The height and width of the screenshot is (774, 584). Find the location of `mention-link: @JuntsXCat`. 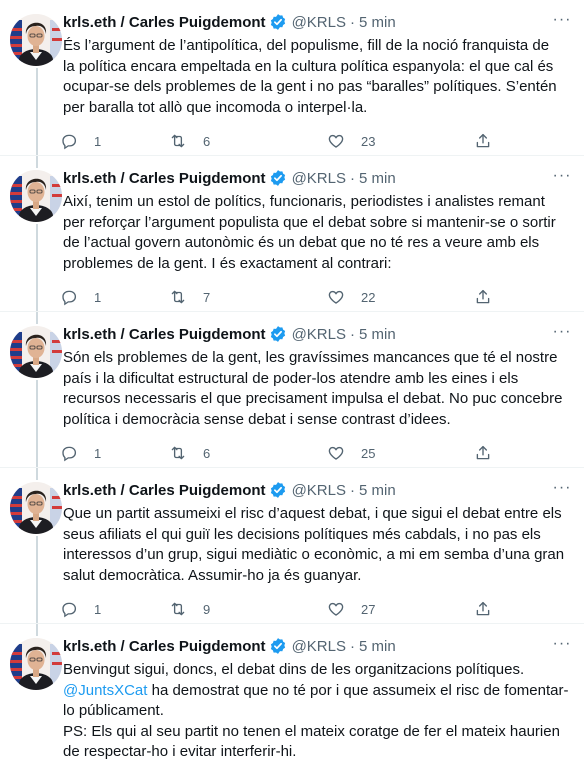

mention-link: @JuntsXCat is located at coordinates (105, 690).